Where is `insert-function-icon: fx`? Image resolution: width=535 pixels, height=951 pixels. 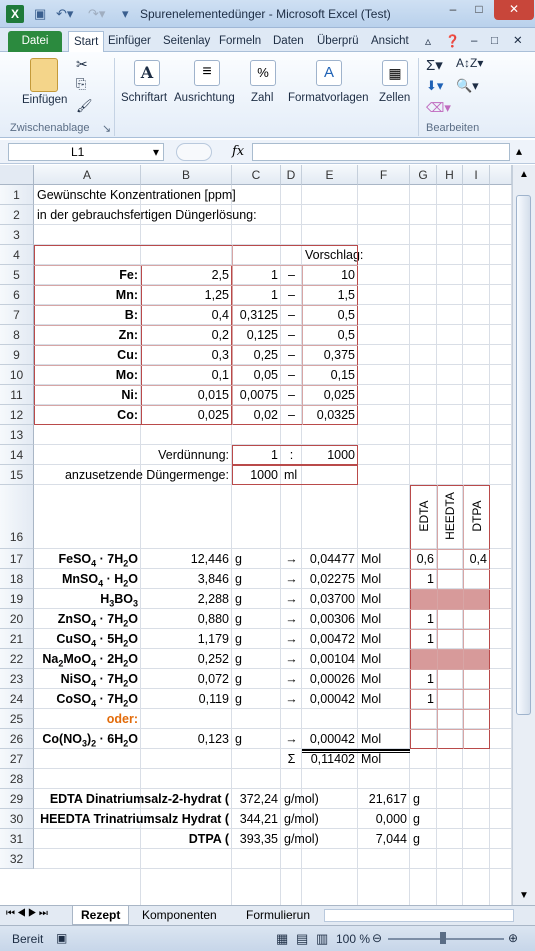 insert-function-icon: fx is located at coordinates (238, 151).